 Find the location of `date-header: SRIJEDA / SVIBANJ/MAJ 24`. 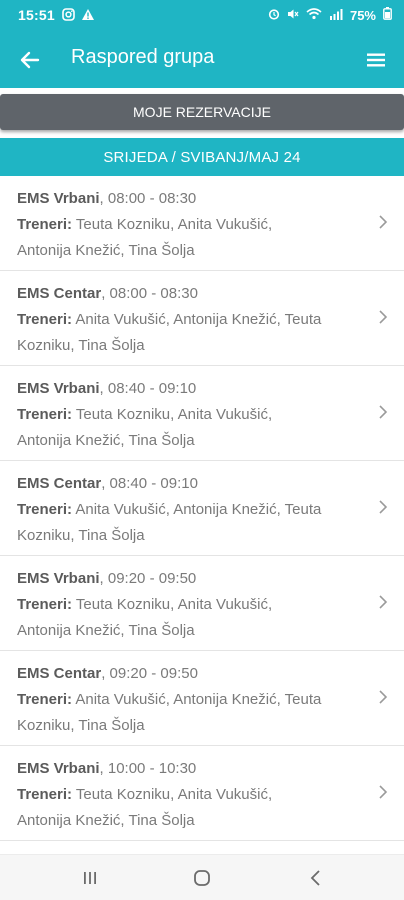

date-header: SRIJEDA / SVIBANJ/MAJ 24 is located at coordinates (202, 157).